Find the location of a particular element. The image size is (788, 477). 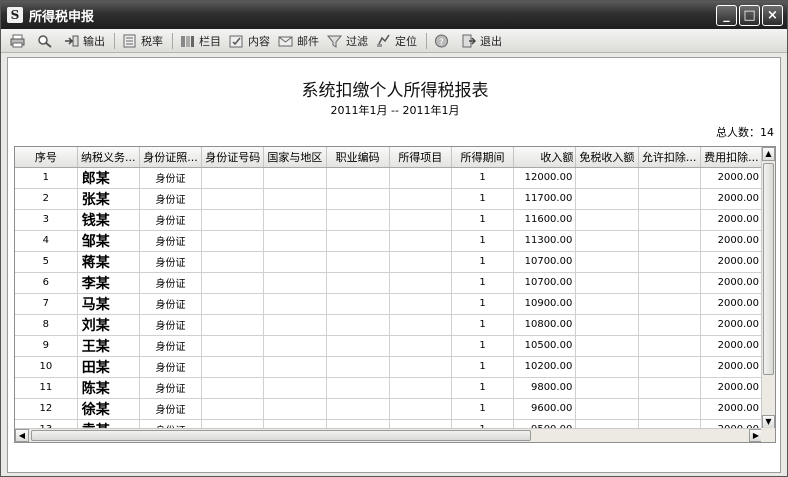

minimize-button: _ is located at coordinates (726, 15).